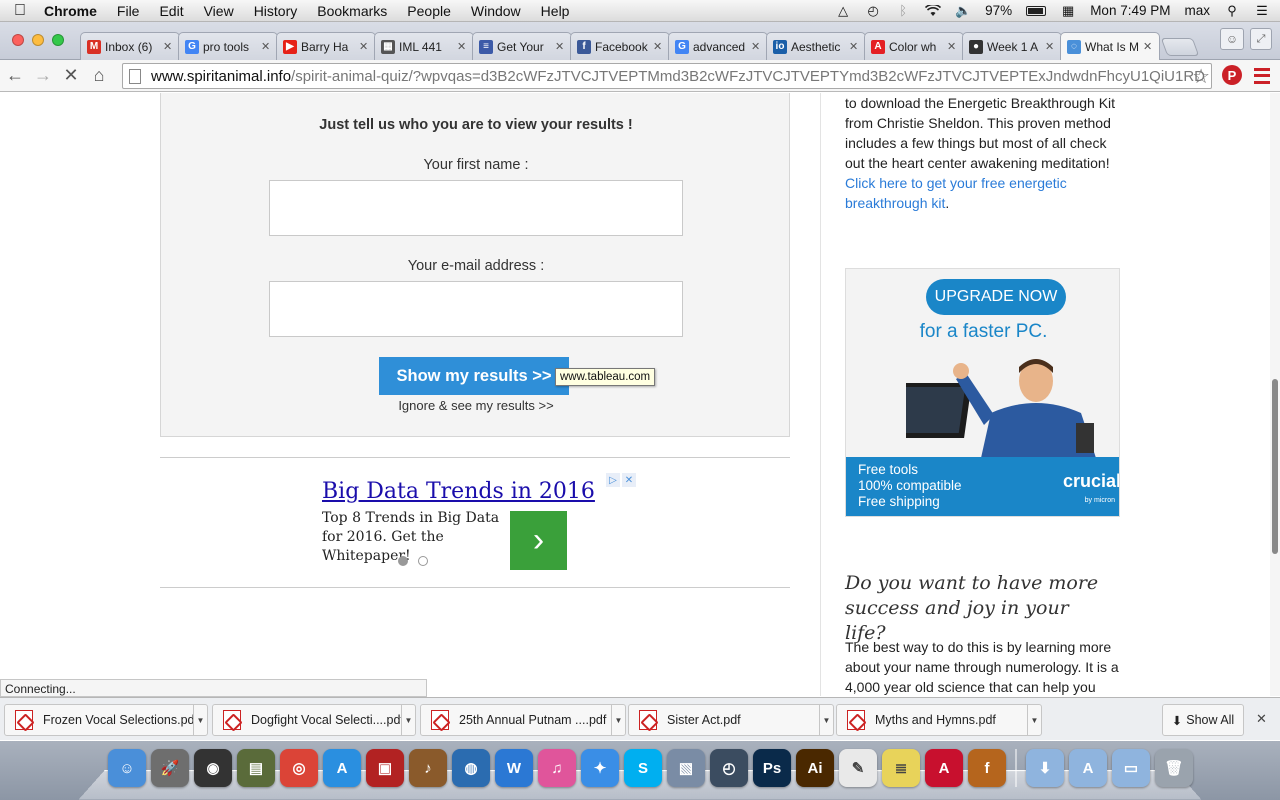 This screenshot has height=800, width=1280. What do you see at coordinates (476, 309) in the screenshot?
I see `email-field` at bounding box center [476, 309].